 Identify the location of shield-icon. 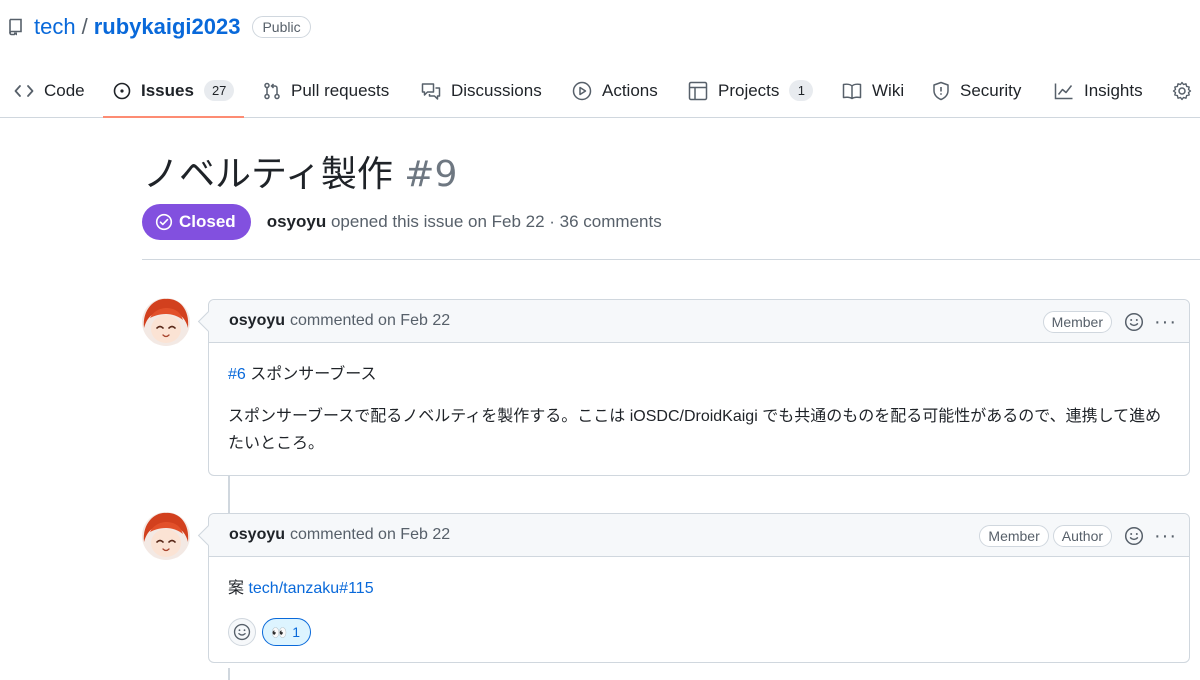
(941, 90).